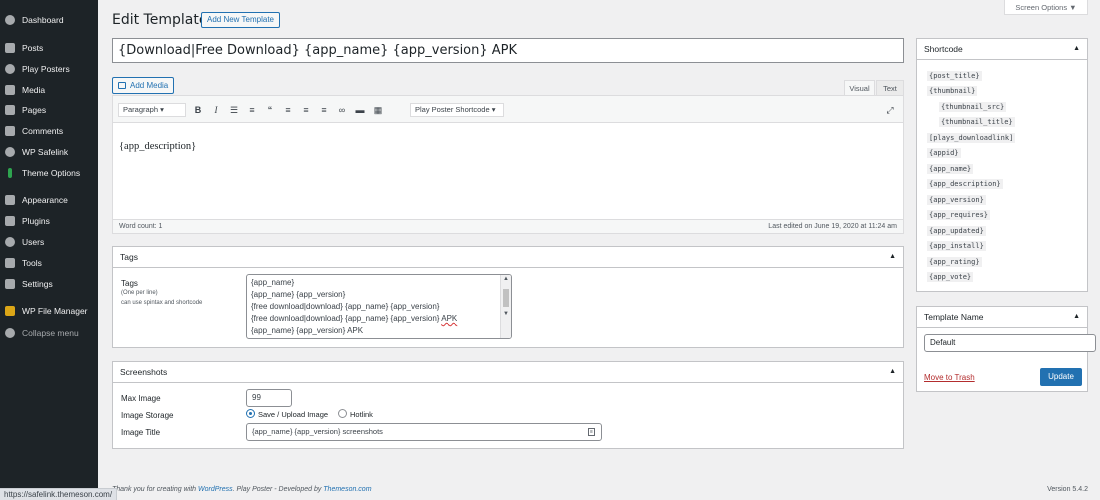  Describe the element at coordinates (10, 110) in the screenshot. I see `pages-icon` at that location.